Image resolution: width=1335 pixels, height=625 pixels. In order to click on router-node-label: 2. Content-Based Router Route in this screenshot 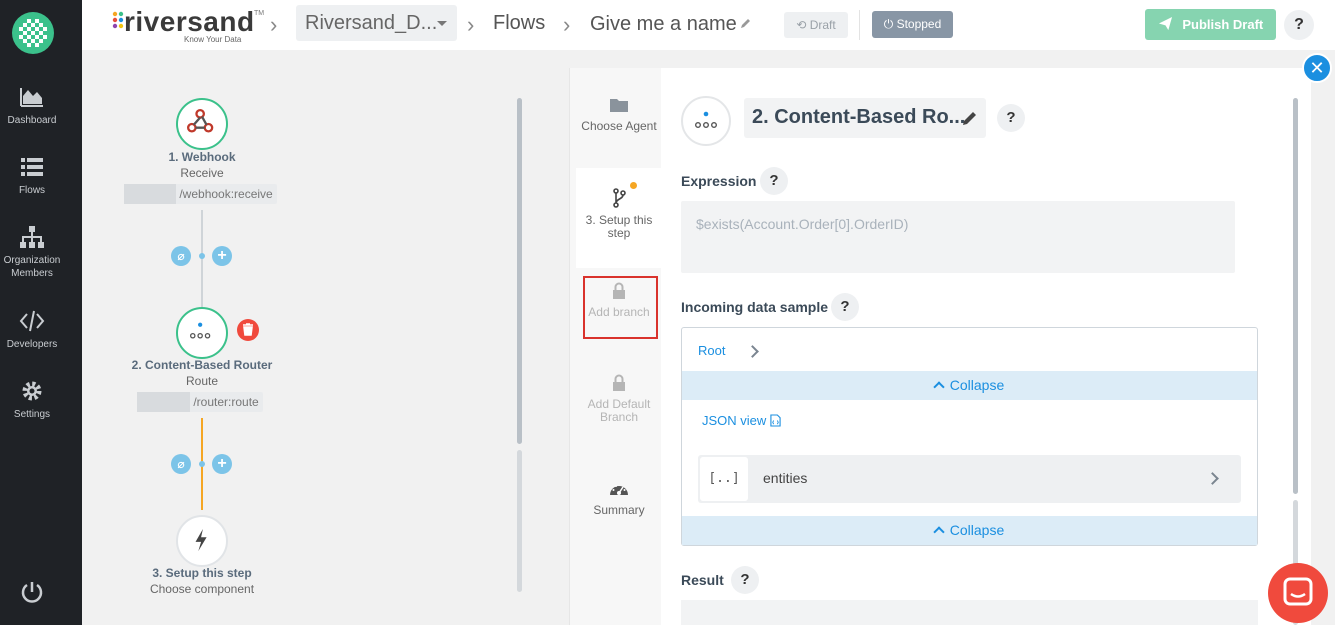, I will do `click(202, 373)`.